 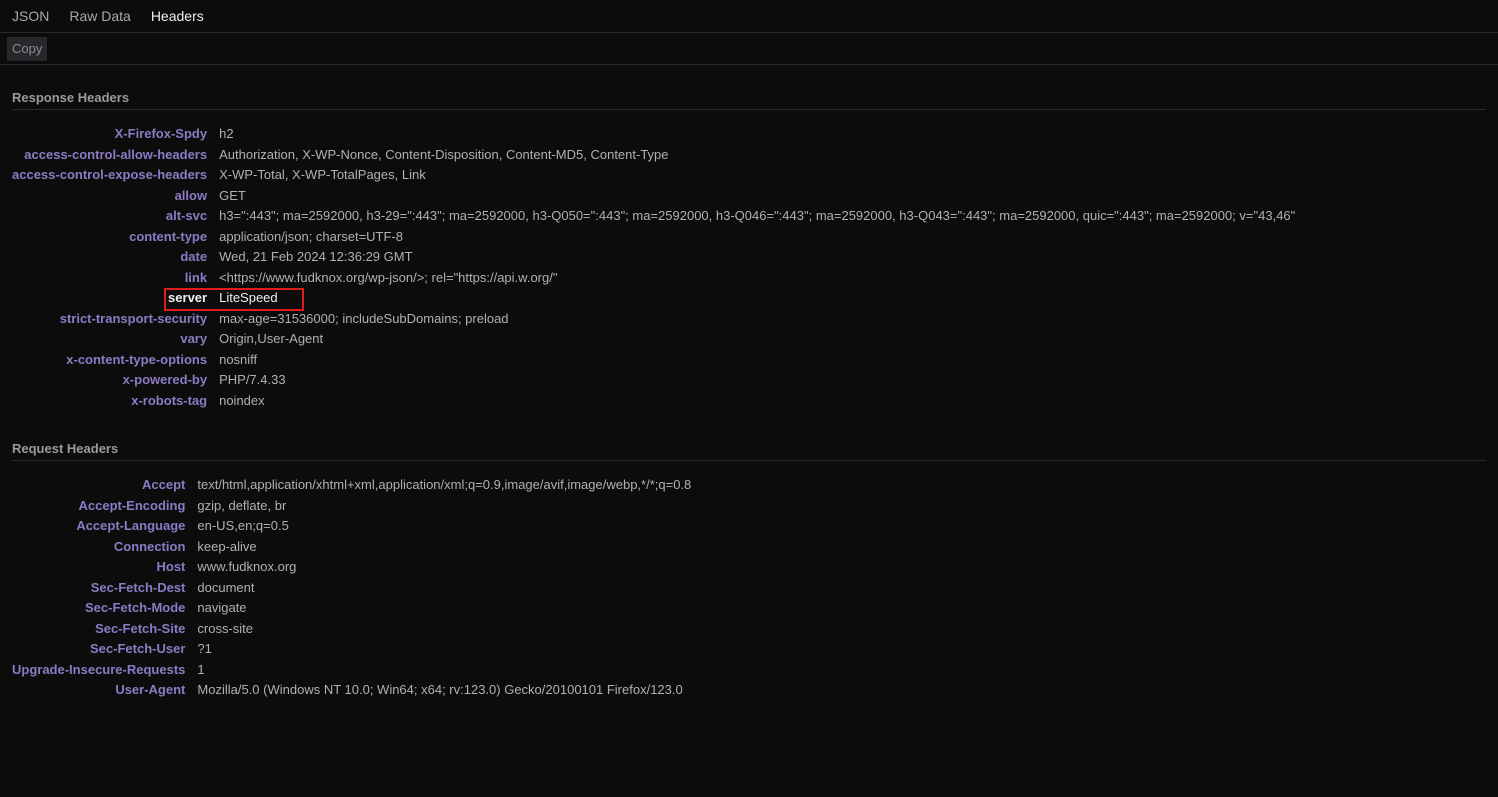 I want to click on header-name-text: x-powered-by, so click(x=165, y=379).